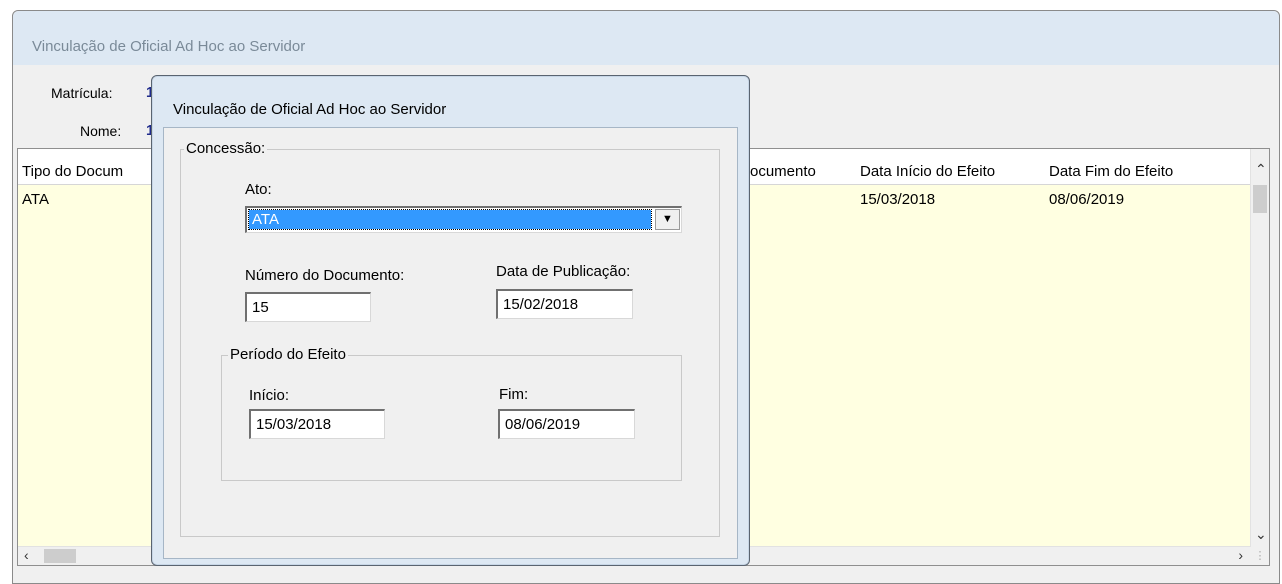 This screenshot has height=584, width=1282. I want to click on fim-field: 08/06/2019, so click(566, 424).